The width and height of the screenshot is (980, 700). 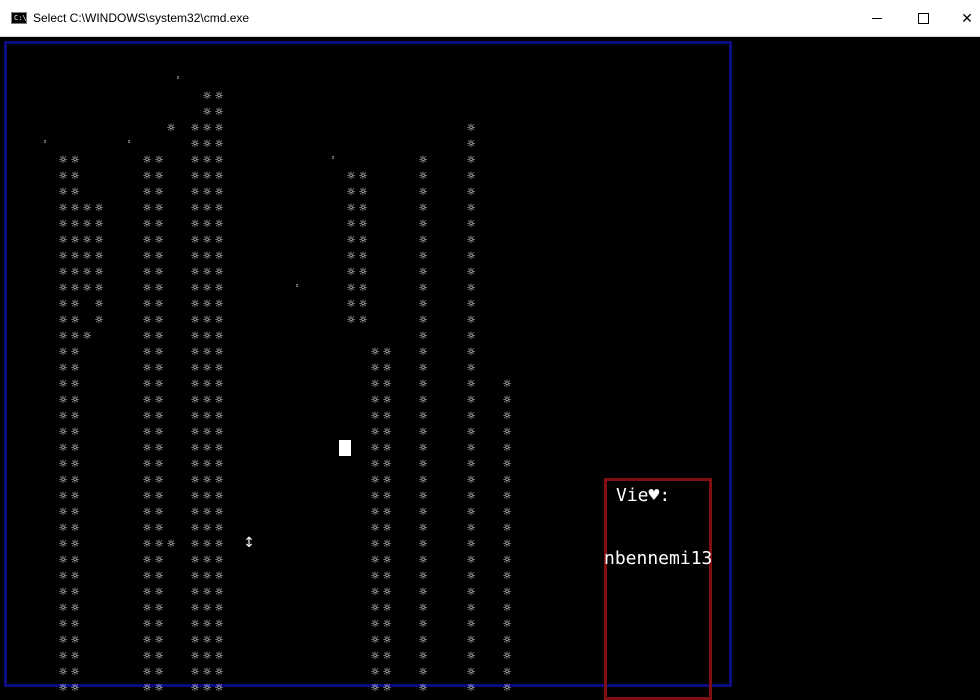 I want to click on cmd-prompt-glyph: C:\, so click(x=20, y=18).